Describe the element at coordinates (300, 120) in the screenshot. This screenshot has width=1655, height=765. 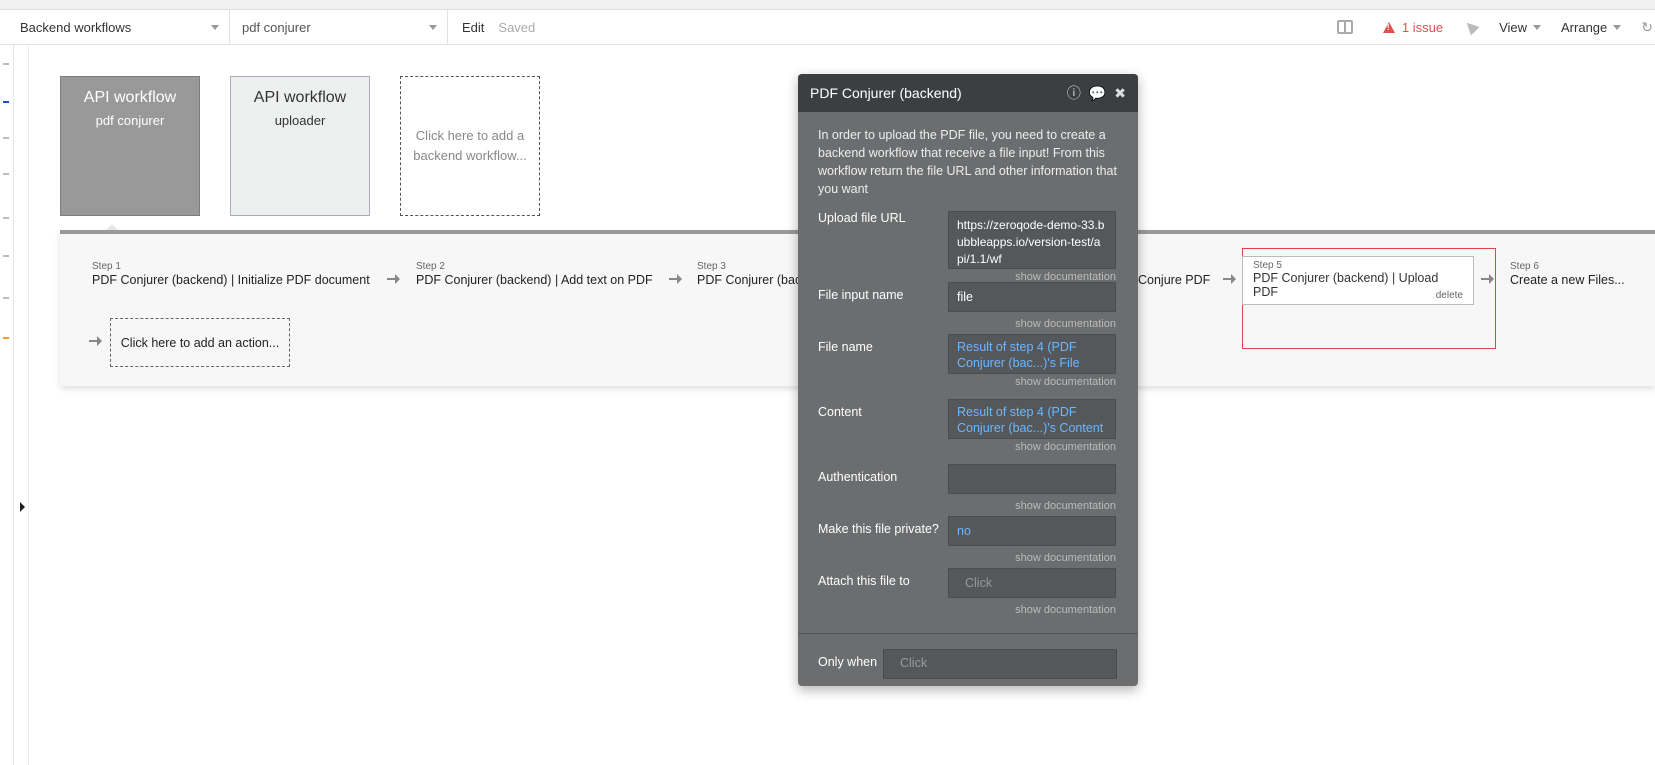
I see `workflow-card-subtitle: uploader` at that location.